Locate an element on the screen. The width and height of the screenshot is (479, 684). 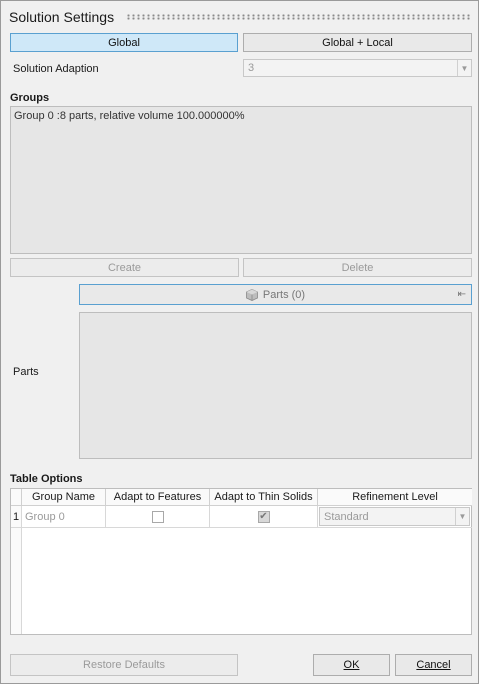
column-header-group-name: Group Name is located at coordinates (64, 497).